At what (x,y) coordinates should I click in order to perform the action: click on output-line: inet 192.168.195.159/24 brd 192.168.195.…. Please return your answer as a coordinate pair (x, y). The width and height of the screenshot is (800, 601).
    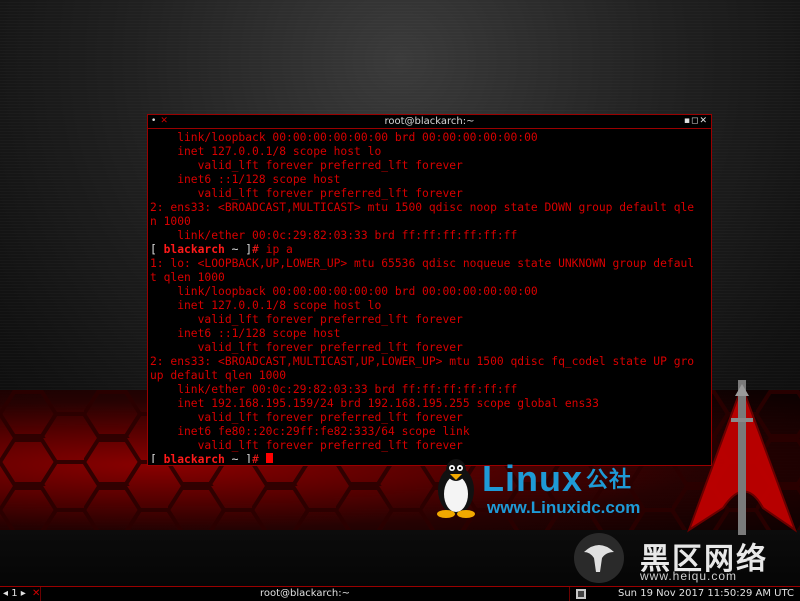
    Looking at the image, I should click on (374, 403).